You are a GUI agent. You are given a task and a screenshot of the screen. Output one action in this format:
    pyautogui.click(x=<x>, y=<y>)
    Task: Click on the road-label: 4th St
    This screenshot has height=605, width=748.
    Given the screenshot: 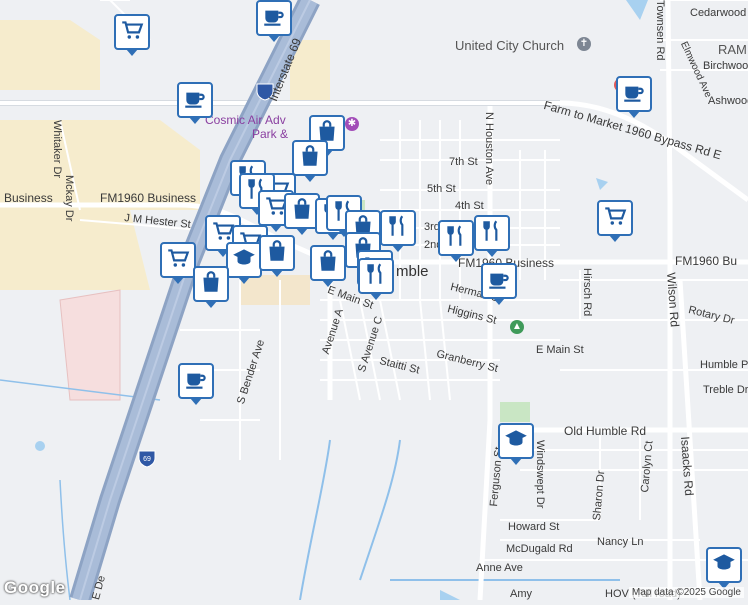 What is the action you would take?
    pyautogui.click(x=469, y=206)
    